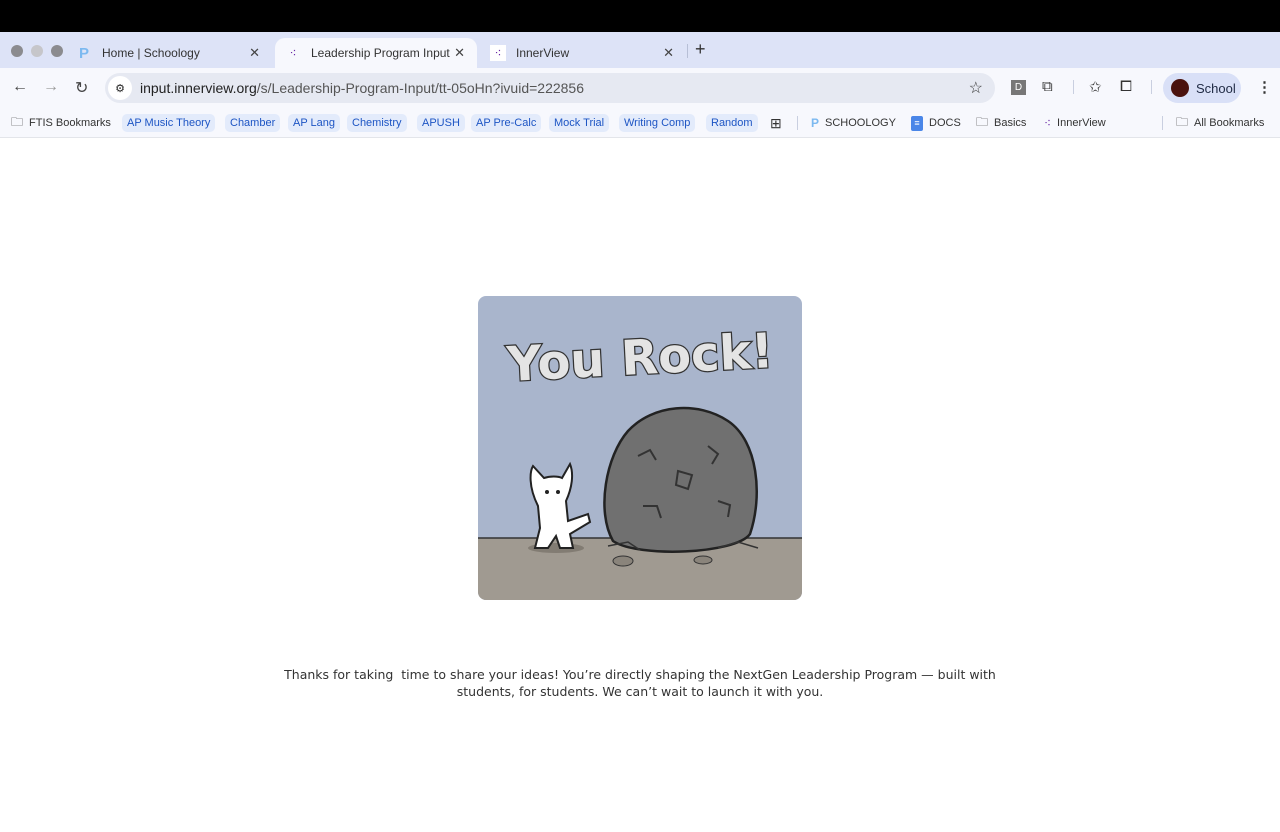 This screenshot has height=832, width=1280. I want to click on all-bookmarks-folder: 🗀 All Bookmarks, so click(1220, 123).